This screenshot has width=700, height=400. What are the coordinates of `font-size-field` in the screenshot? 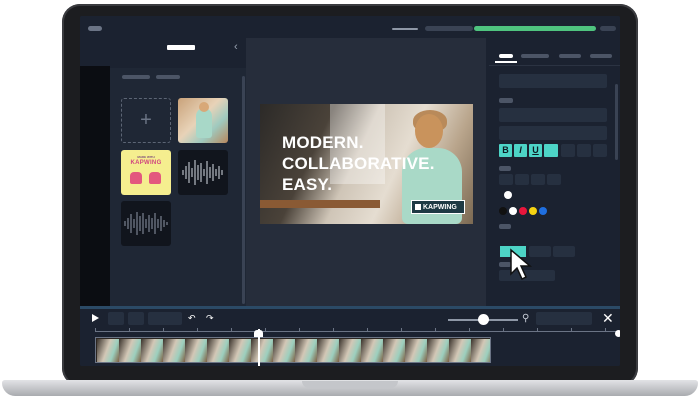 It's located at (553, 133).